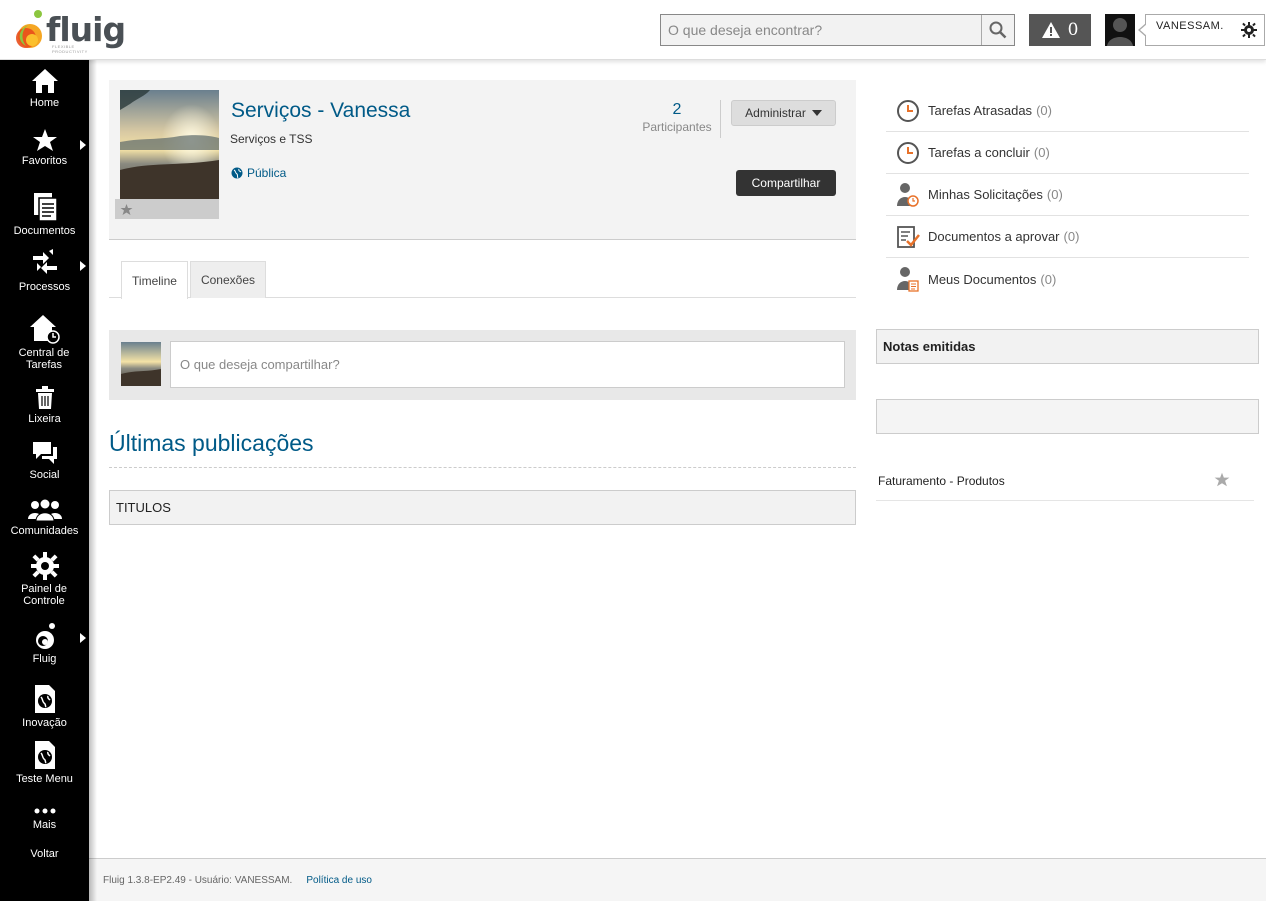 This screenshot has width=1266, height=901. Describe the element at coordinates (908, 195) in the screenshot. I see `user-clock-icon` at that location.